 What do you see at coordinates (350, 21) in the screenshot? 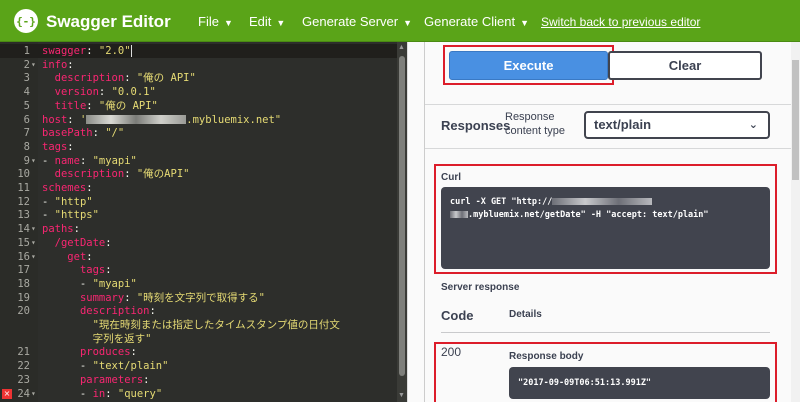
I see `menu-generate-server-label: Generate Server` at bounding box center [350, 21].